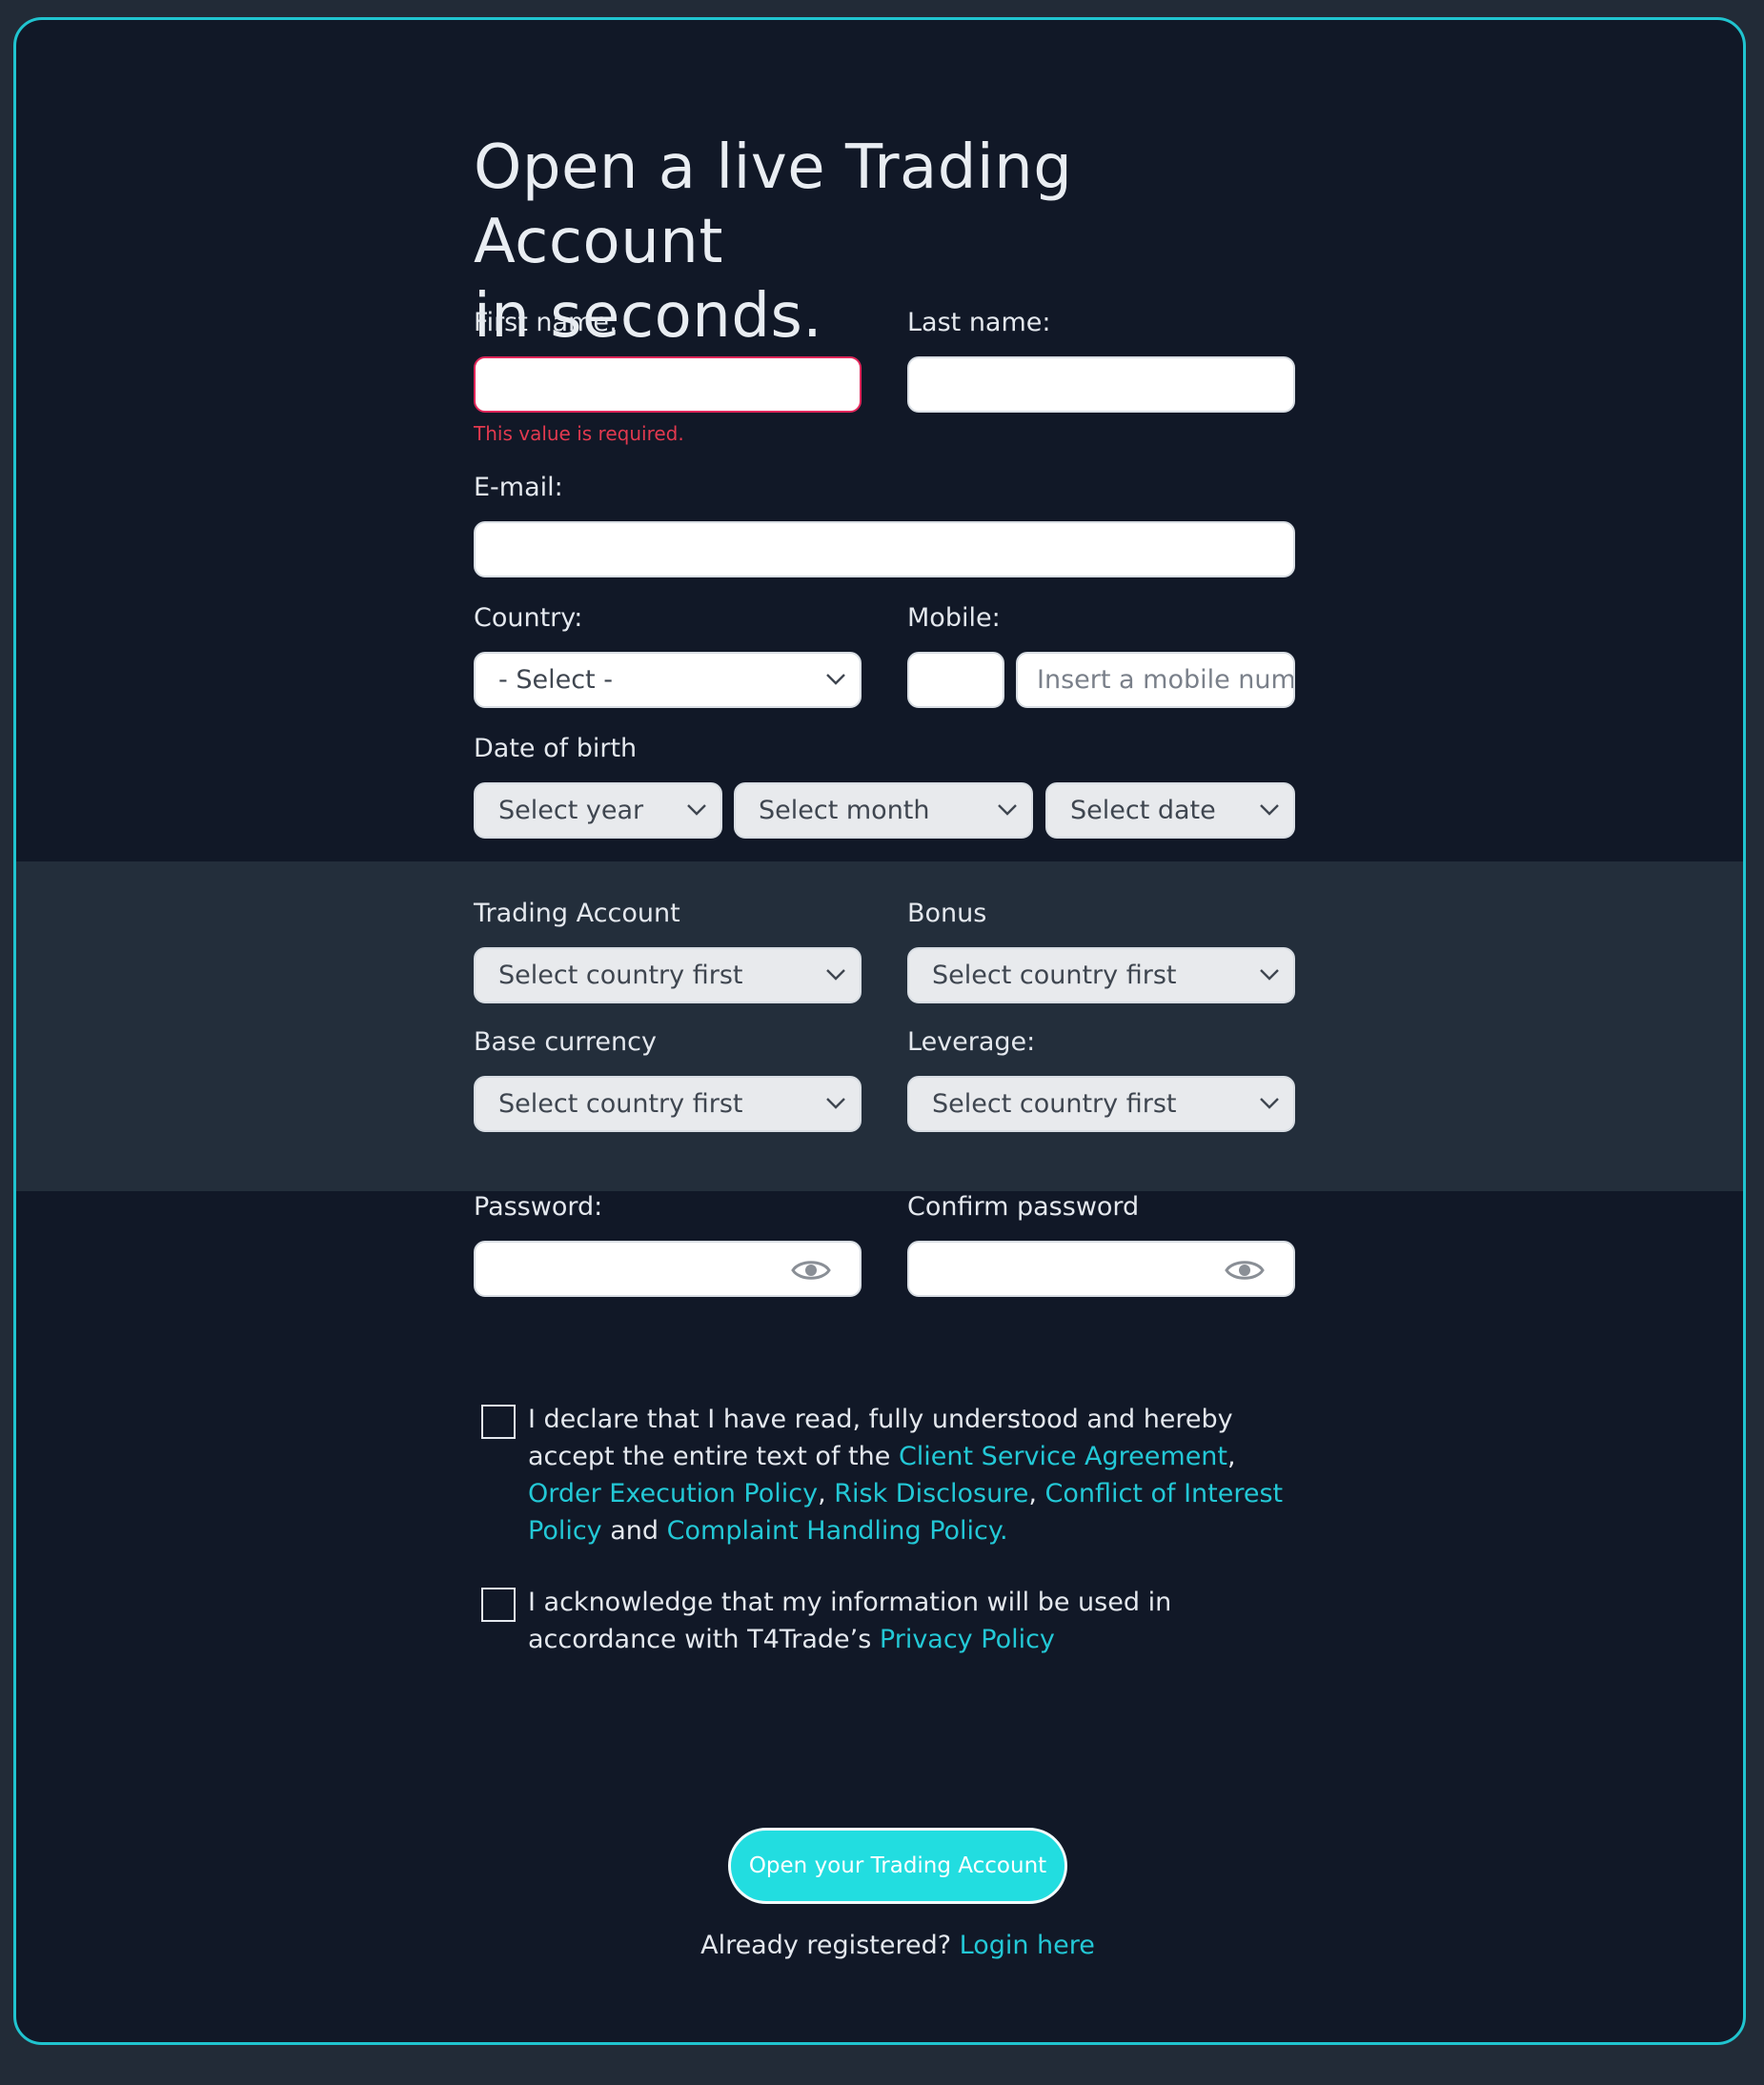 Image resolution: width=1764 pixels, height=2085 pixels. What do you see at coordinates (885, 549) in the screenshot?
I see `email-field` at bounding box center [885, 549].